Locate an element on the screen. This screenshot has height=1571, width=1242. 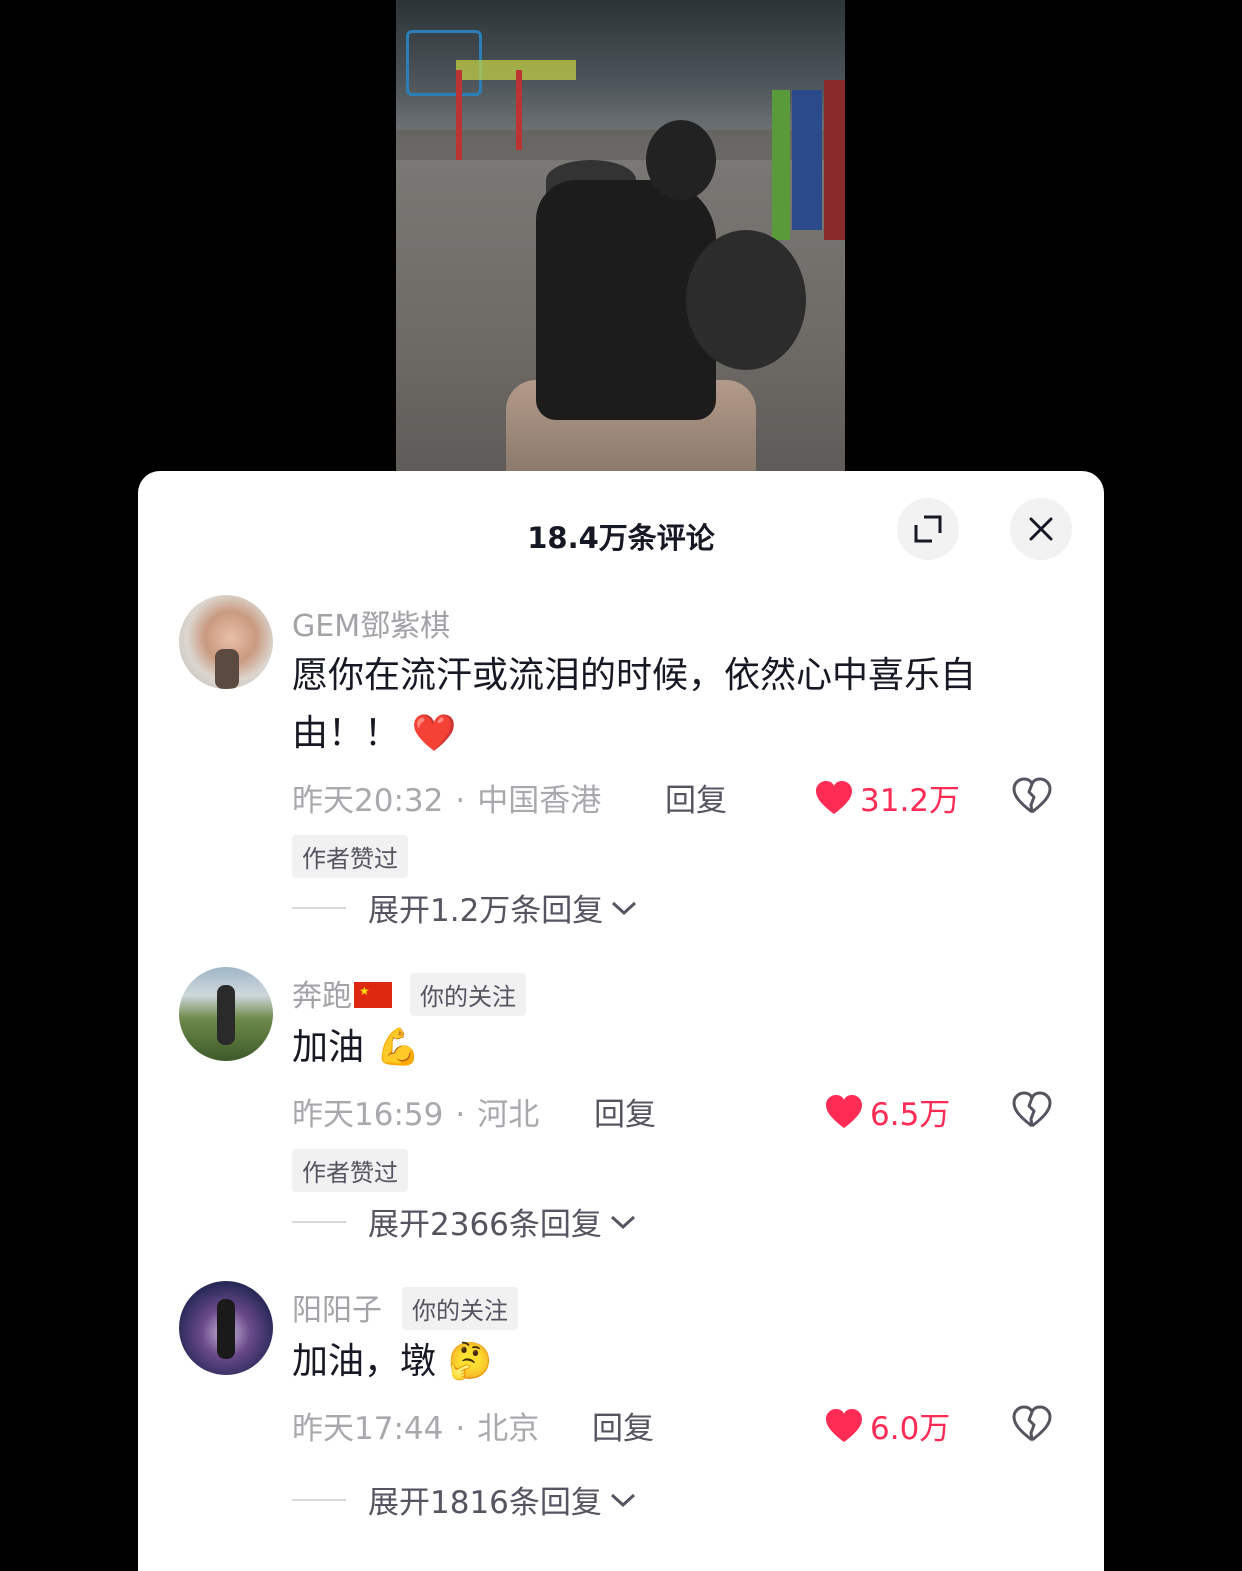
expand-replies-button: 展开1.2万条回复 is located at coordinates (465, 907).